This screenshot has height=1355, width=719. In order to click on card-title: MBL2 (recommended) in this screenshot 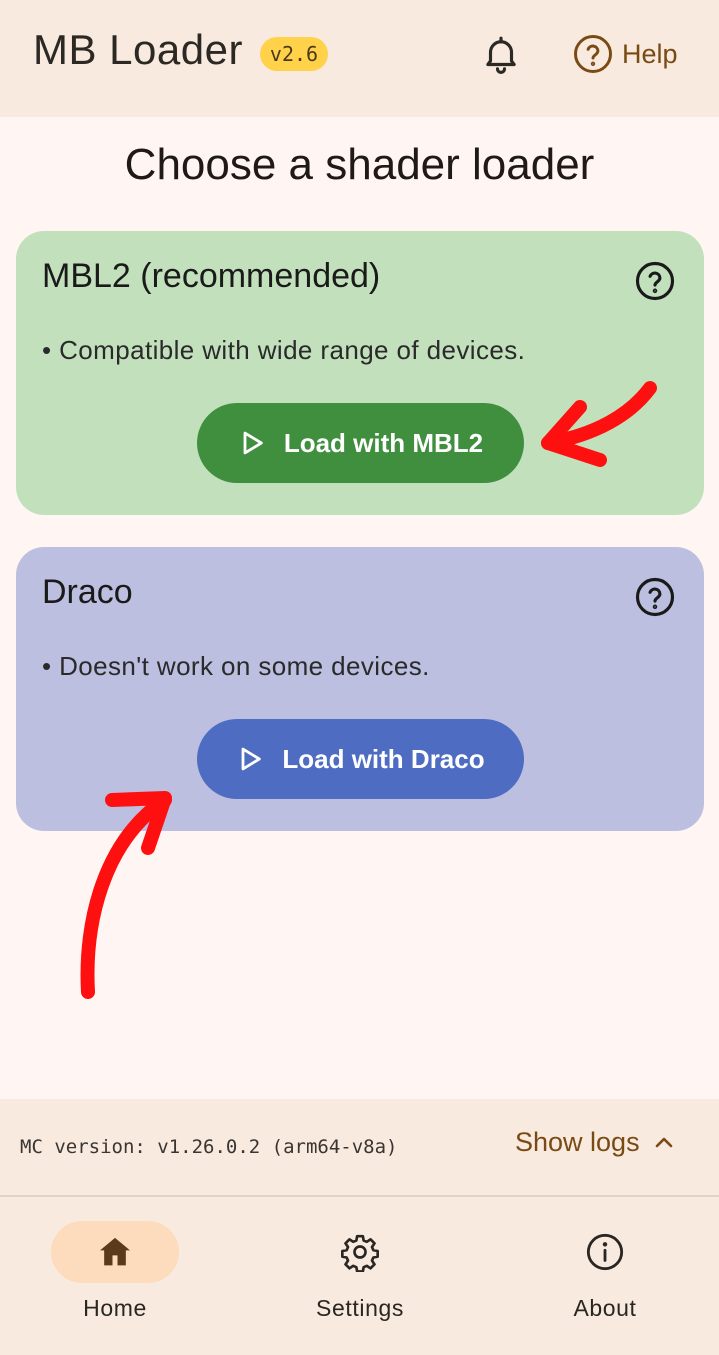, I will do `click(211, 276)`.